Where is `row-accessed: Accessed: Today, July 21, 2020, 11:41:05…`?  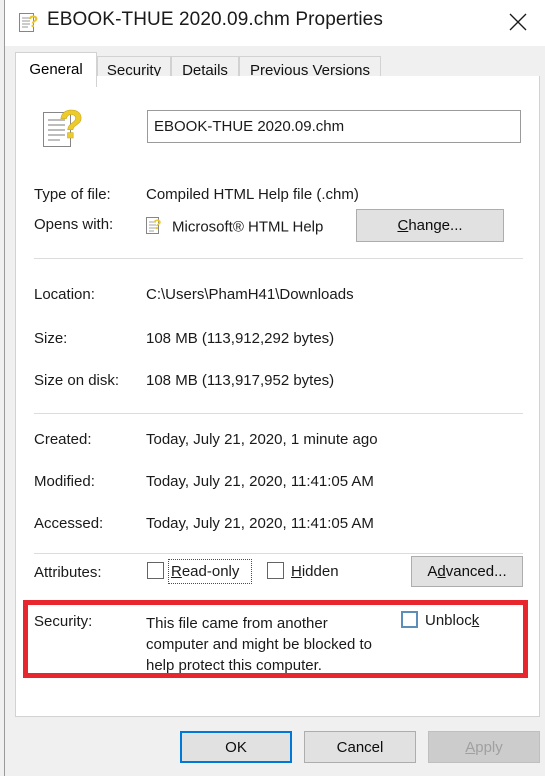 row-accessed: Accessed: Today, July 21, 2020, 11:41:05… is located at coordinates (277, 526).